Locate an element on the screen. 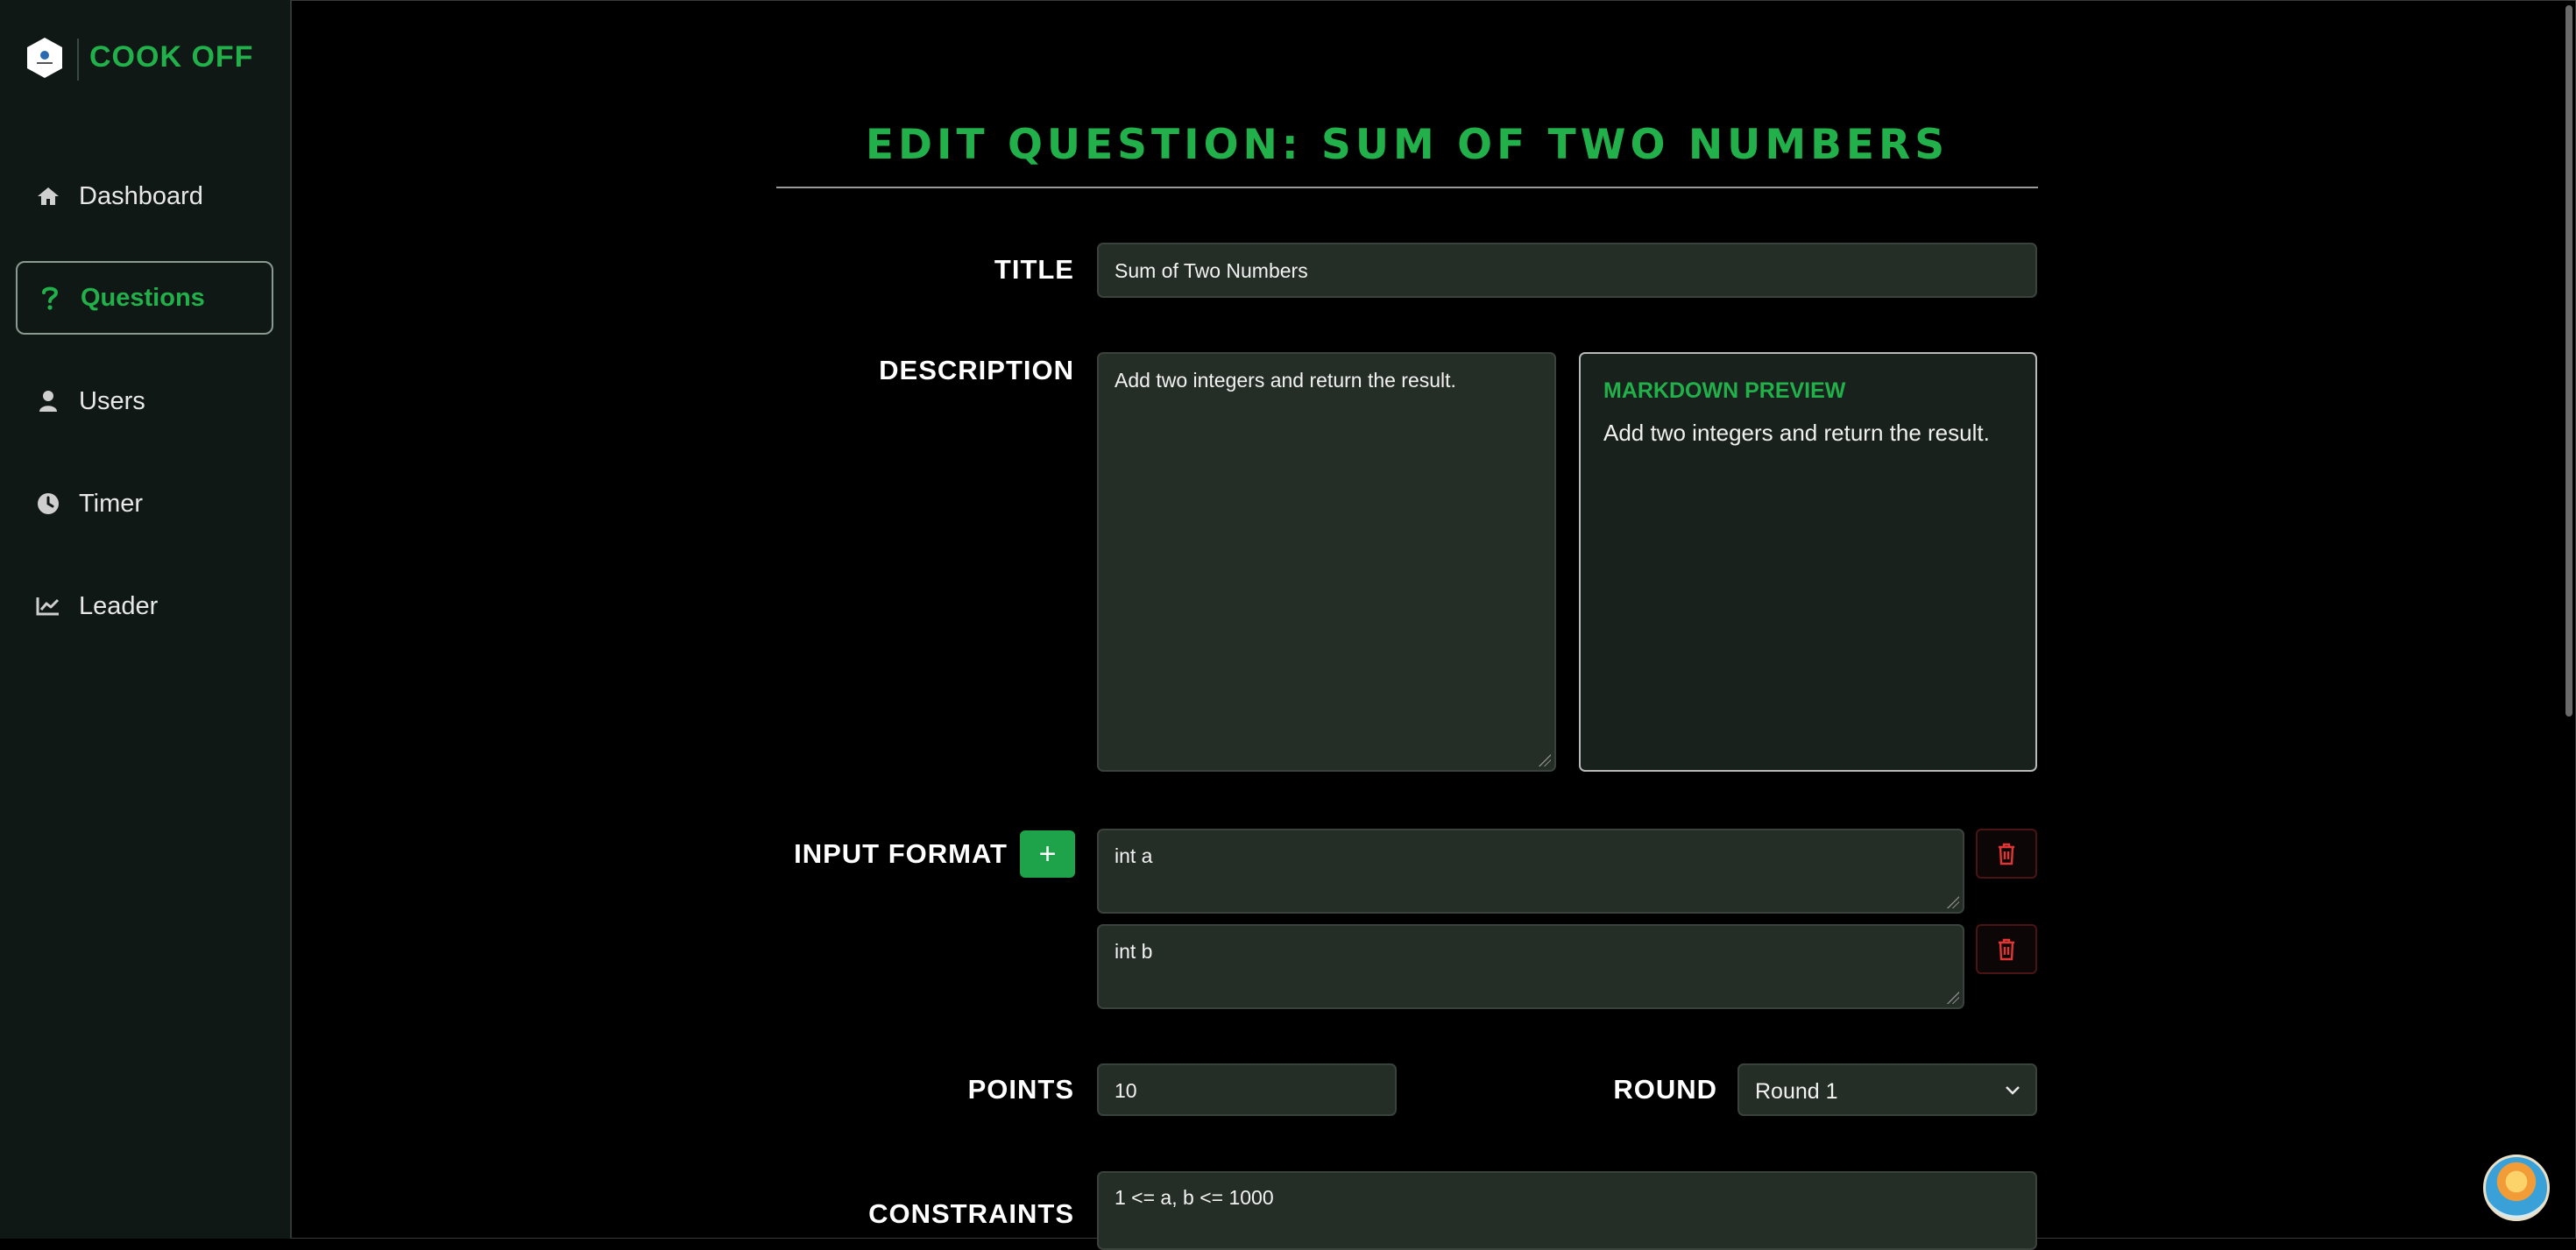  scrollbar-thumb is located at coordinates (2568, 361).